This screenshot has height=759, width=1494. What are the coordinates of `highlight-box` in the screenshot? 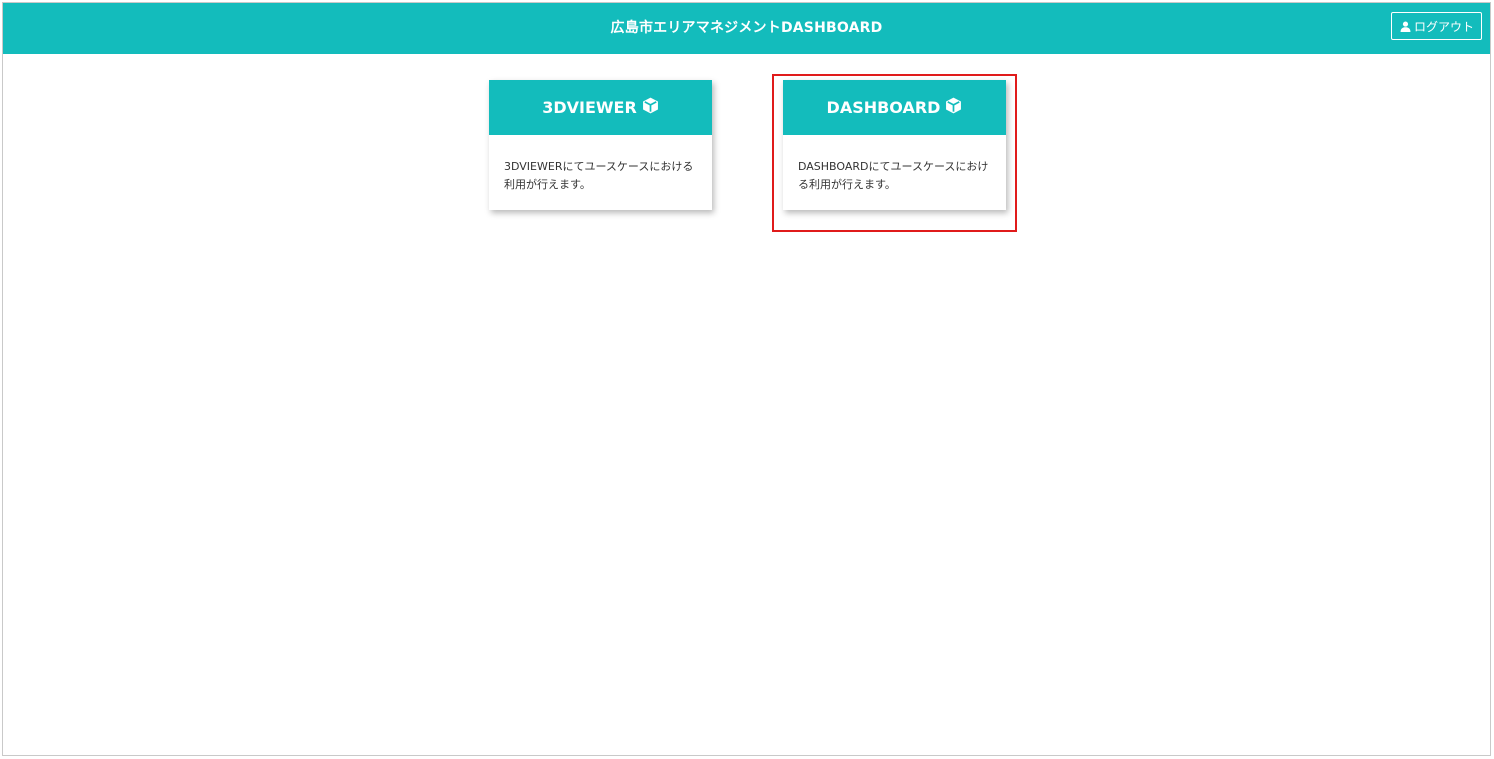 It's located at (894, 153).